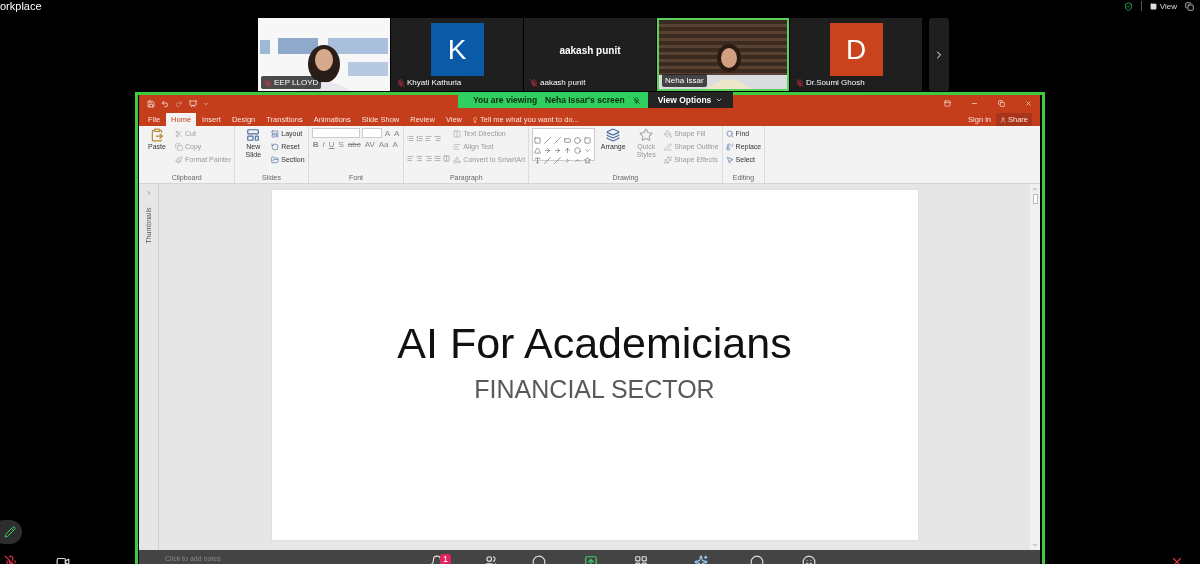 The image size is (1200, 564). I want to click on reset-icon, so click(275, 146).